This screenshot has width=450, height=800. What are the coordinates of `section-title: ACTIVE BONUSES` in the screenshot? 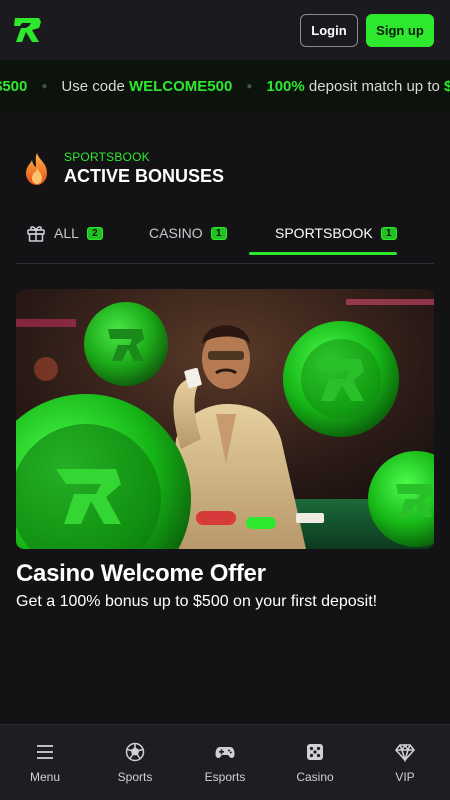 It's located at (144, 176).